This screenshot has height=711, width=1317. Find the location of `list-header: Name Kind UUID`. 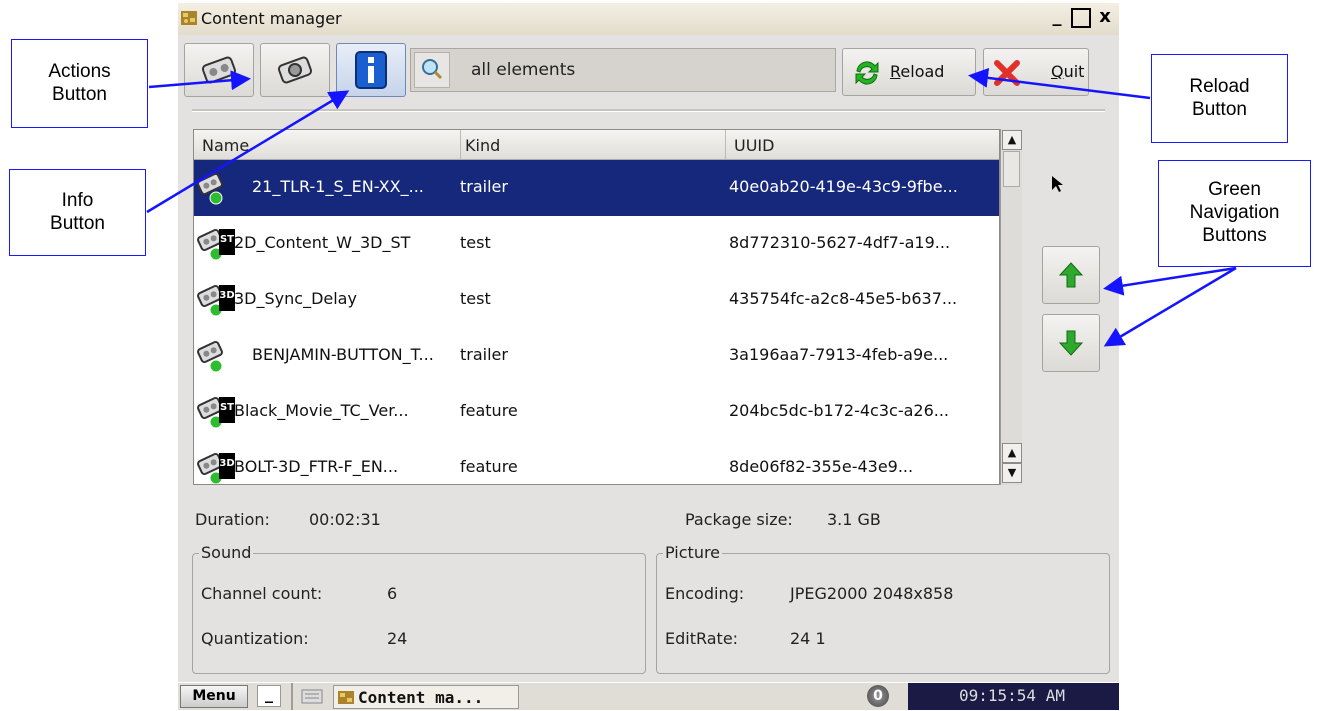

list-header: Name Kind UUID is located at coordinates (596, 145).